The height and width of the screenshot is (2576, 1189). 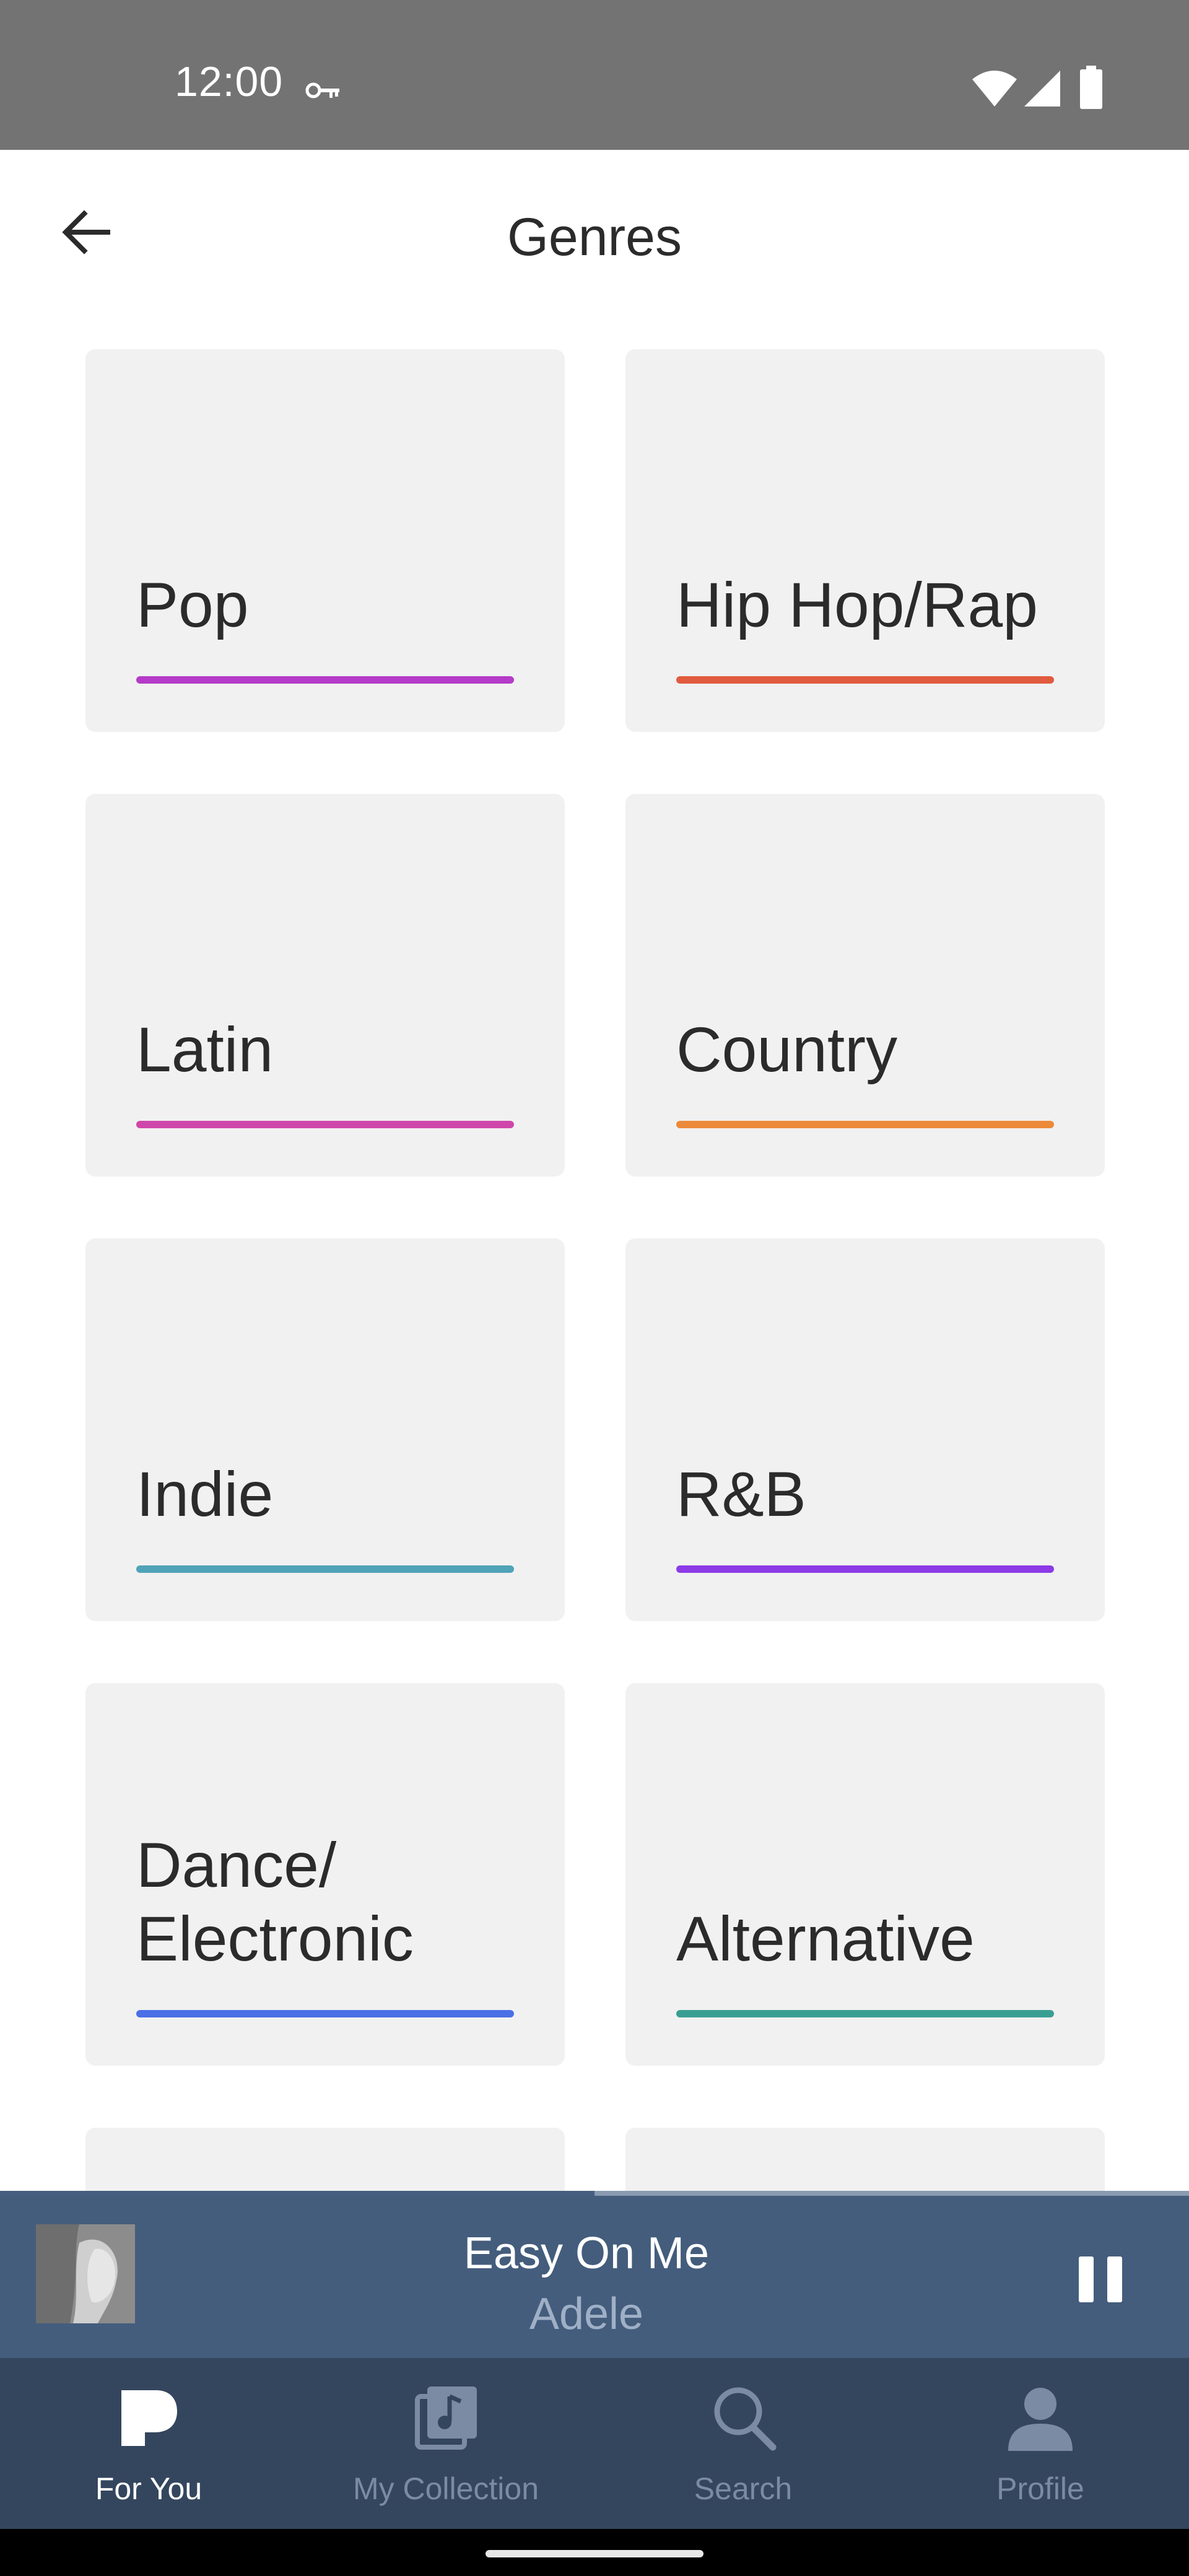 I want to click on nav-for-you: For You, so click(x=148, y=2443).